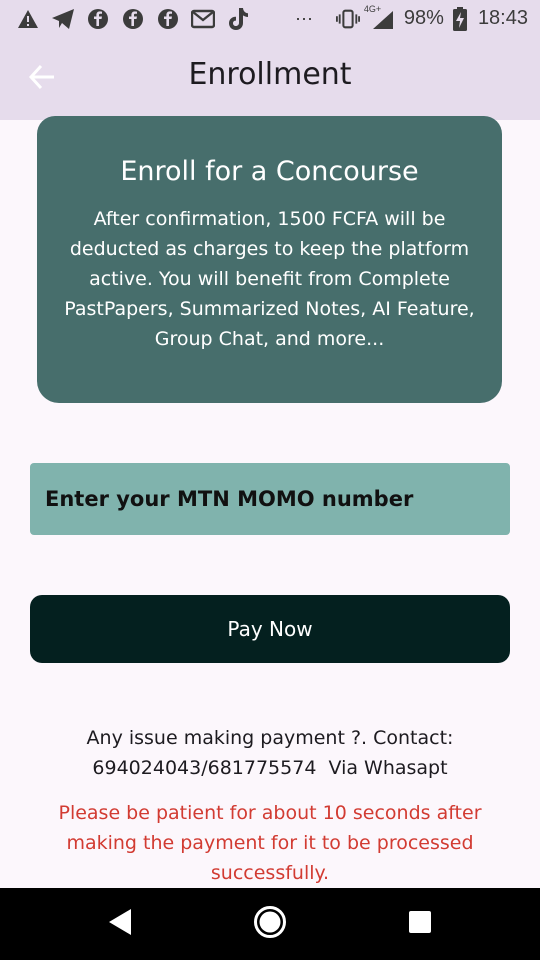 This screenshot has height=960, width=540. What do you see at coordinates (203, 19) in the screenshot?
I see `email-icon` at bounding box center [203, 19].